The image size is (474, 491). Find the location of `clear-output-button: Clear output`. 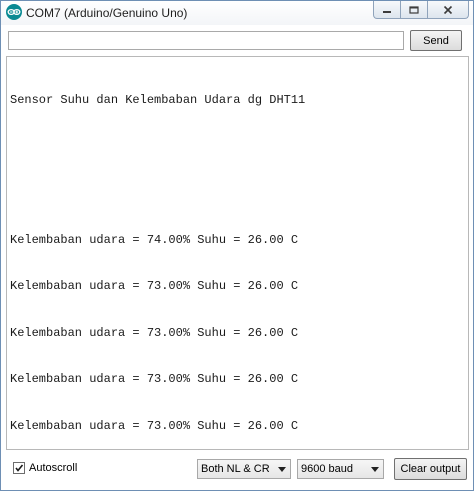

clear-output-button: Clear output is located at coordinates (430, 469).